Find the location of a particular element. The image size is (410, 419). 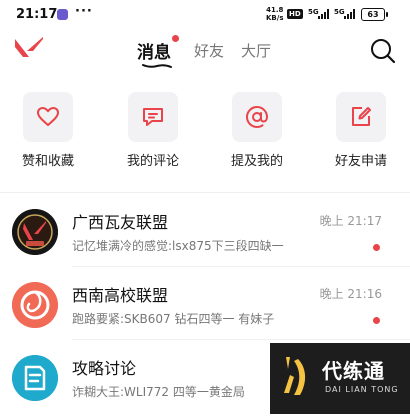

conversation-preview: 诈糊大王:WLI772 四等一黄金局 is located at coordinates (158, 392).